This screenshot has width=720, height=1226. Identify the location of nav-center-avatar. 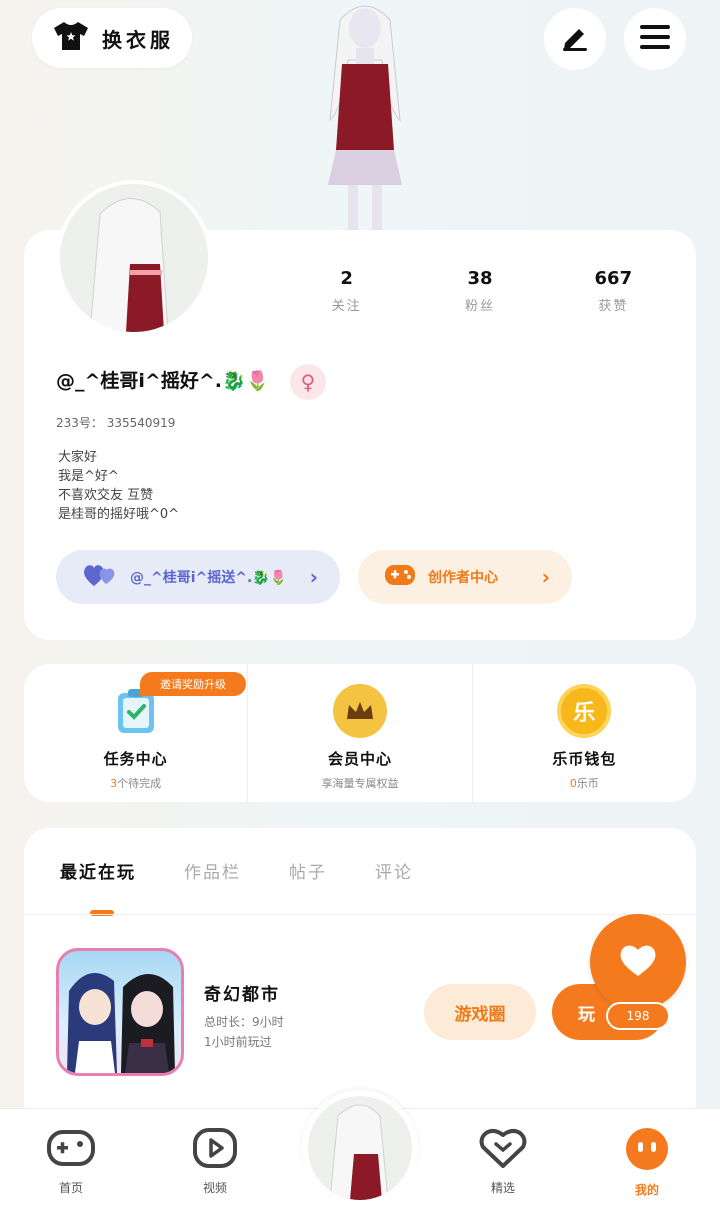
(360, 1148).